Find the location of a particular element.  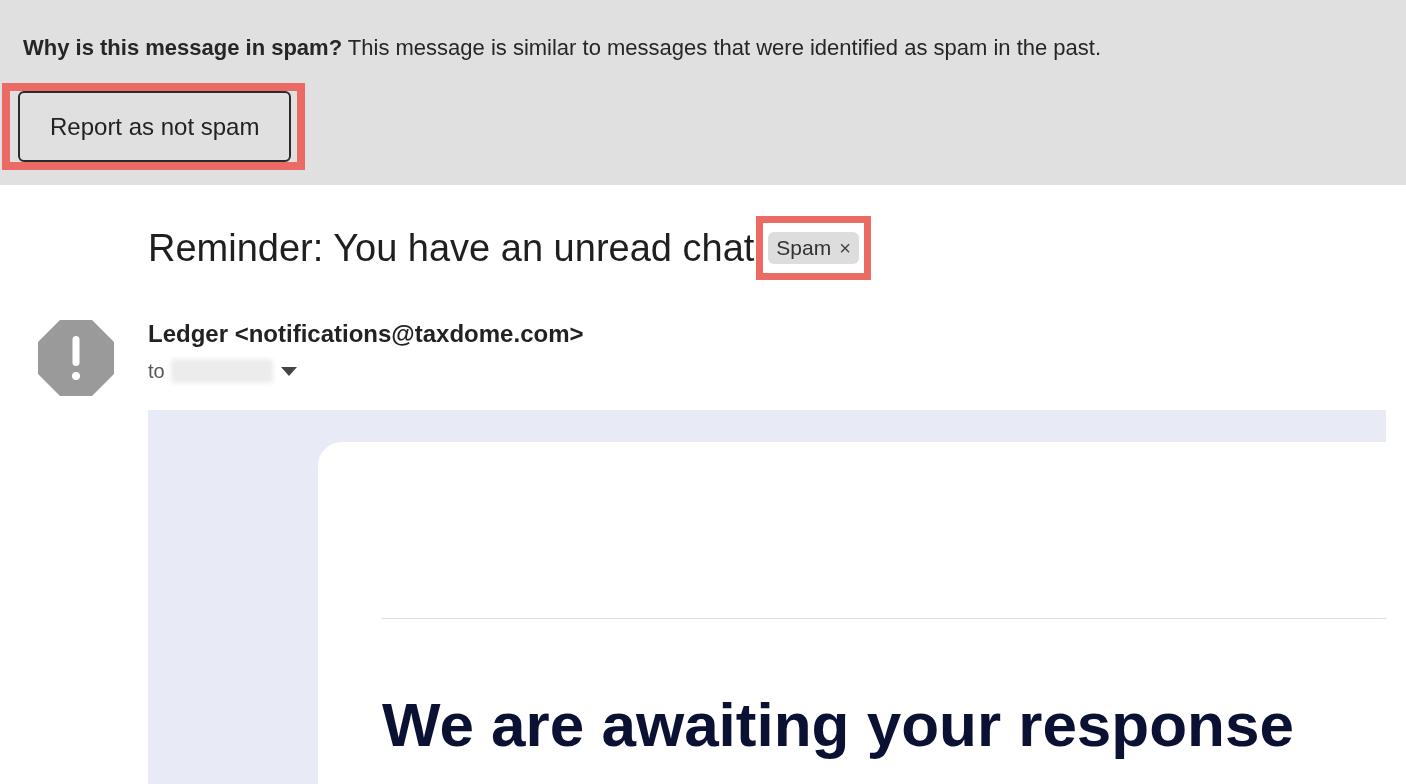

label-text: Spam is located at coordinates (804, 247).